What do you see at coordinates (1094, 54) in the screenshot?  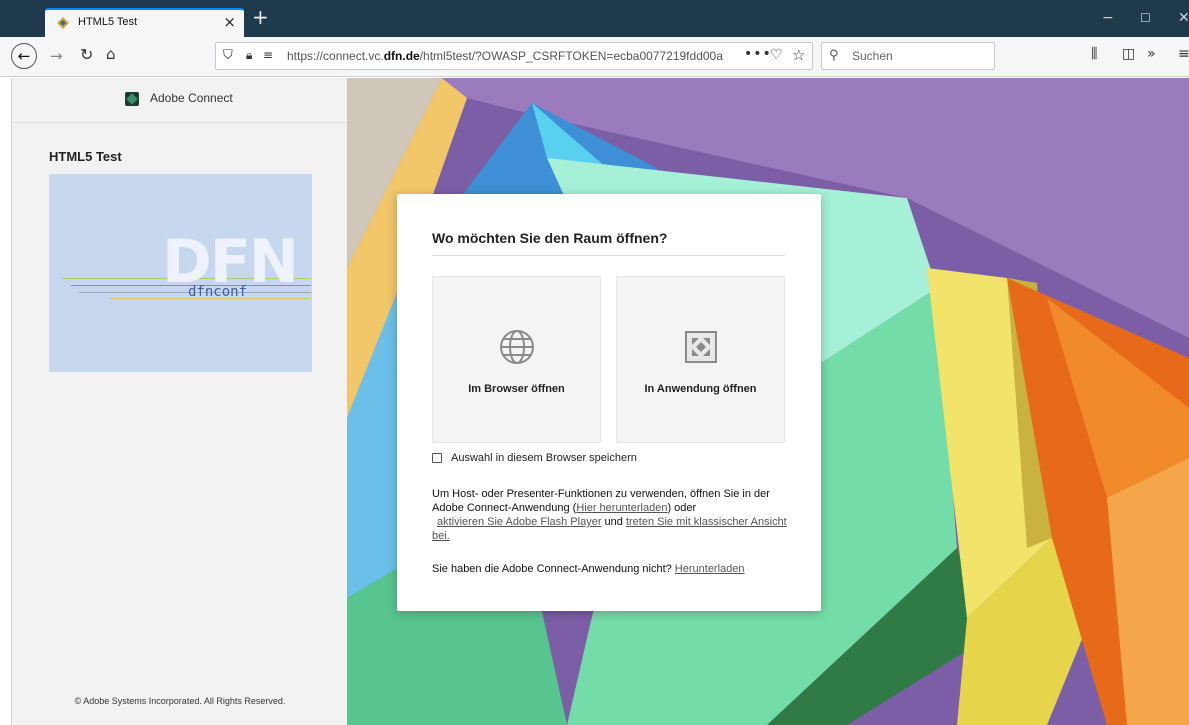 I see `library-icon: ⫼` at bounding box center [1094, 54].